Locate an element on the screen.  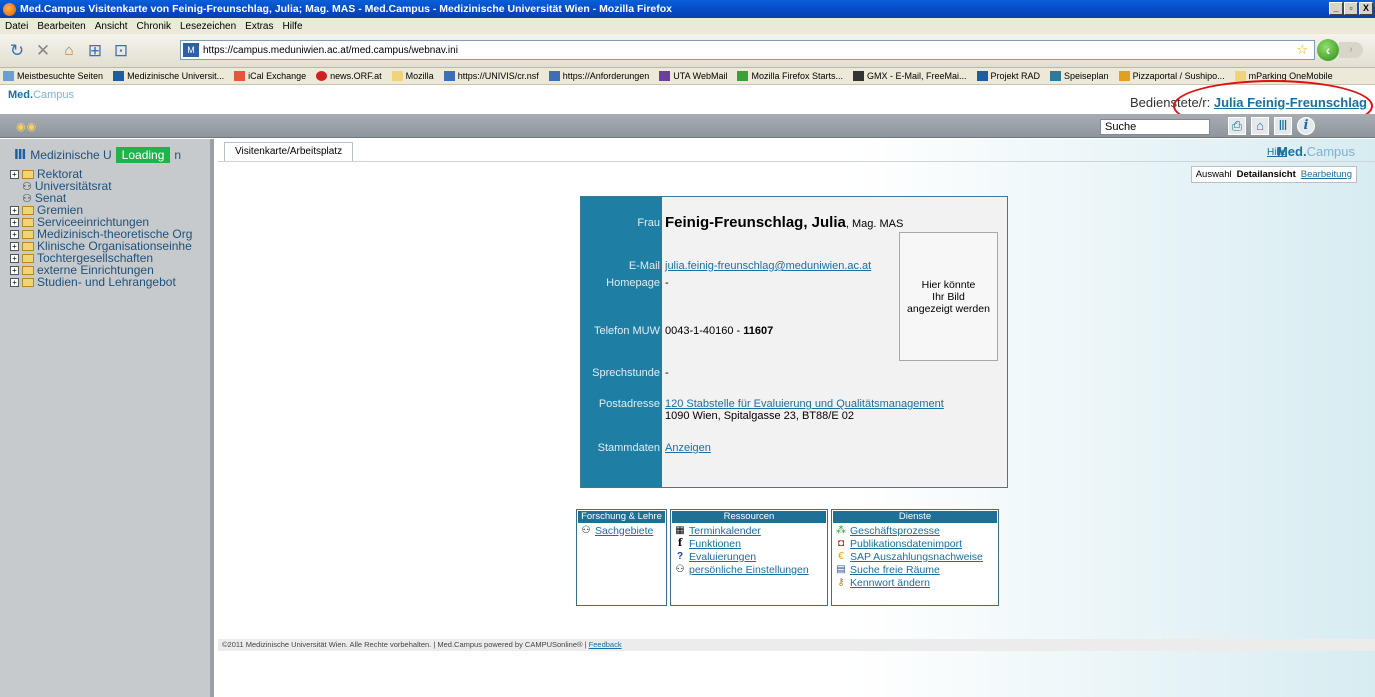
money-icon: € is located at coordinates (841, 556).